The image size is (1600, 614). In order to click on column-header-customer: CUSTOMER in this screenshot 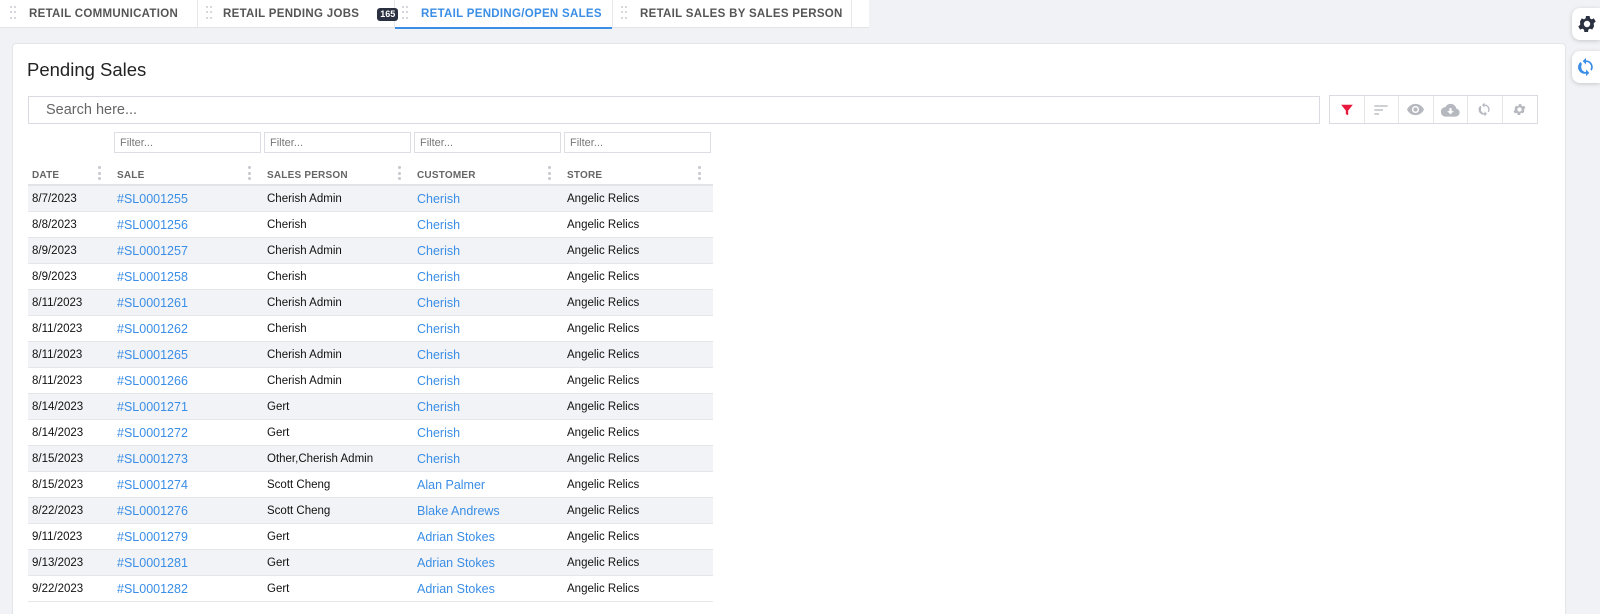, I will do `click(446, 175)`.